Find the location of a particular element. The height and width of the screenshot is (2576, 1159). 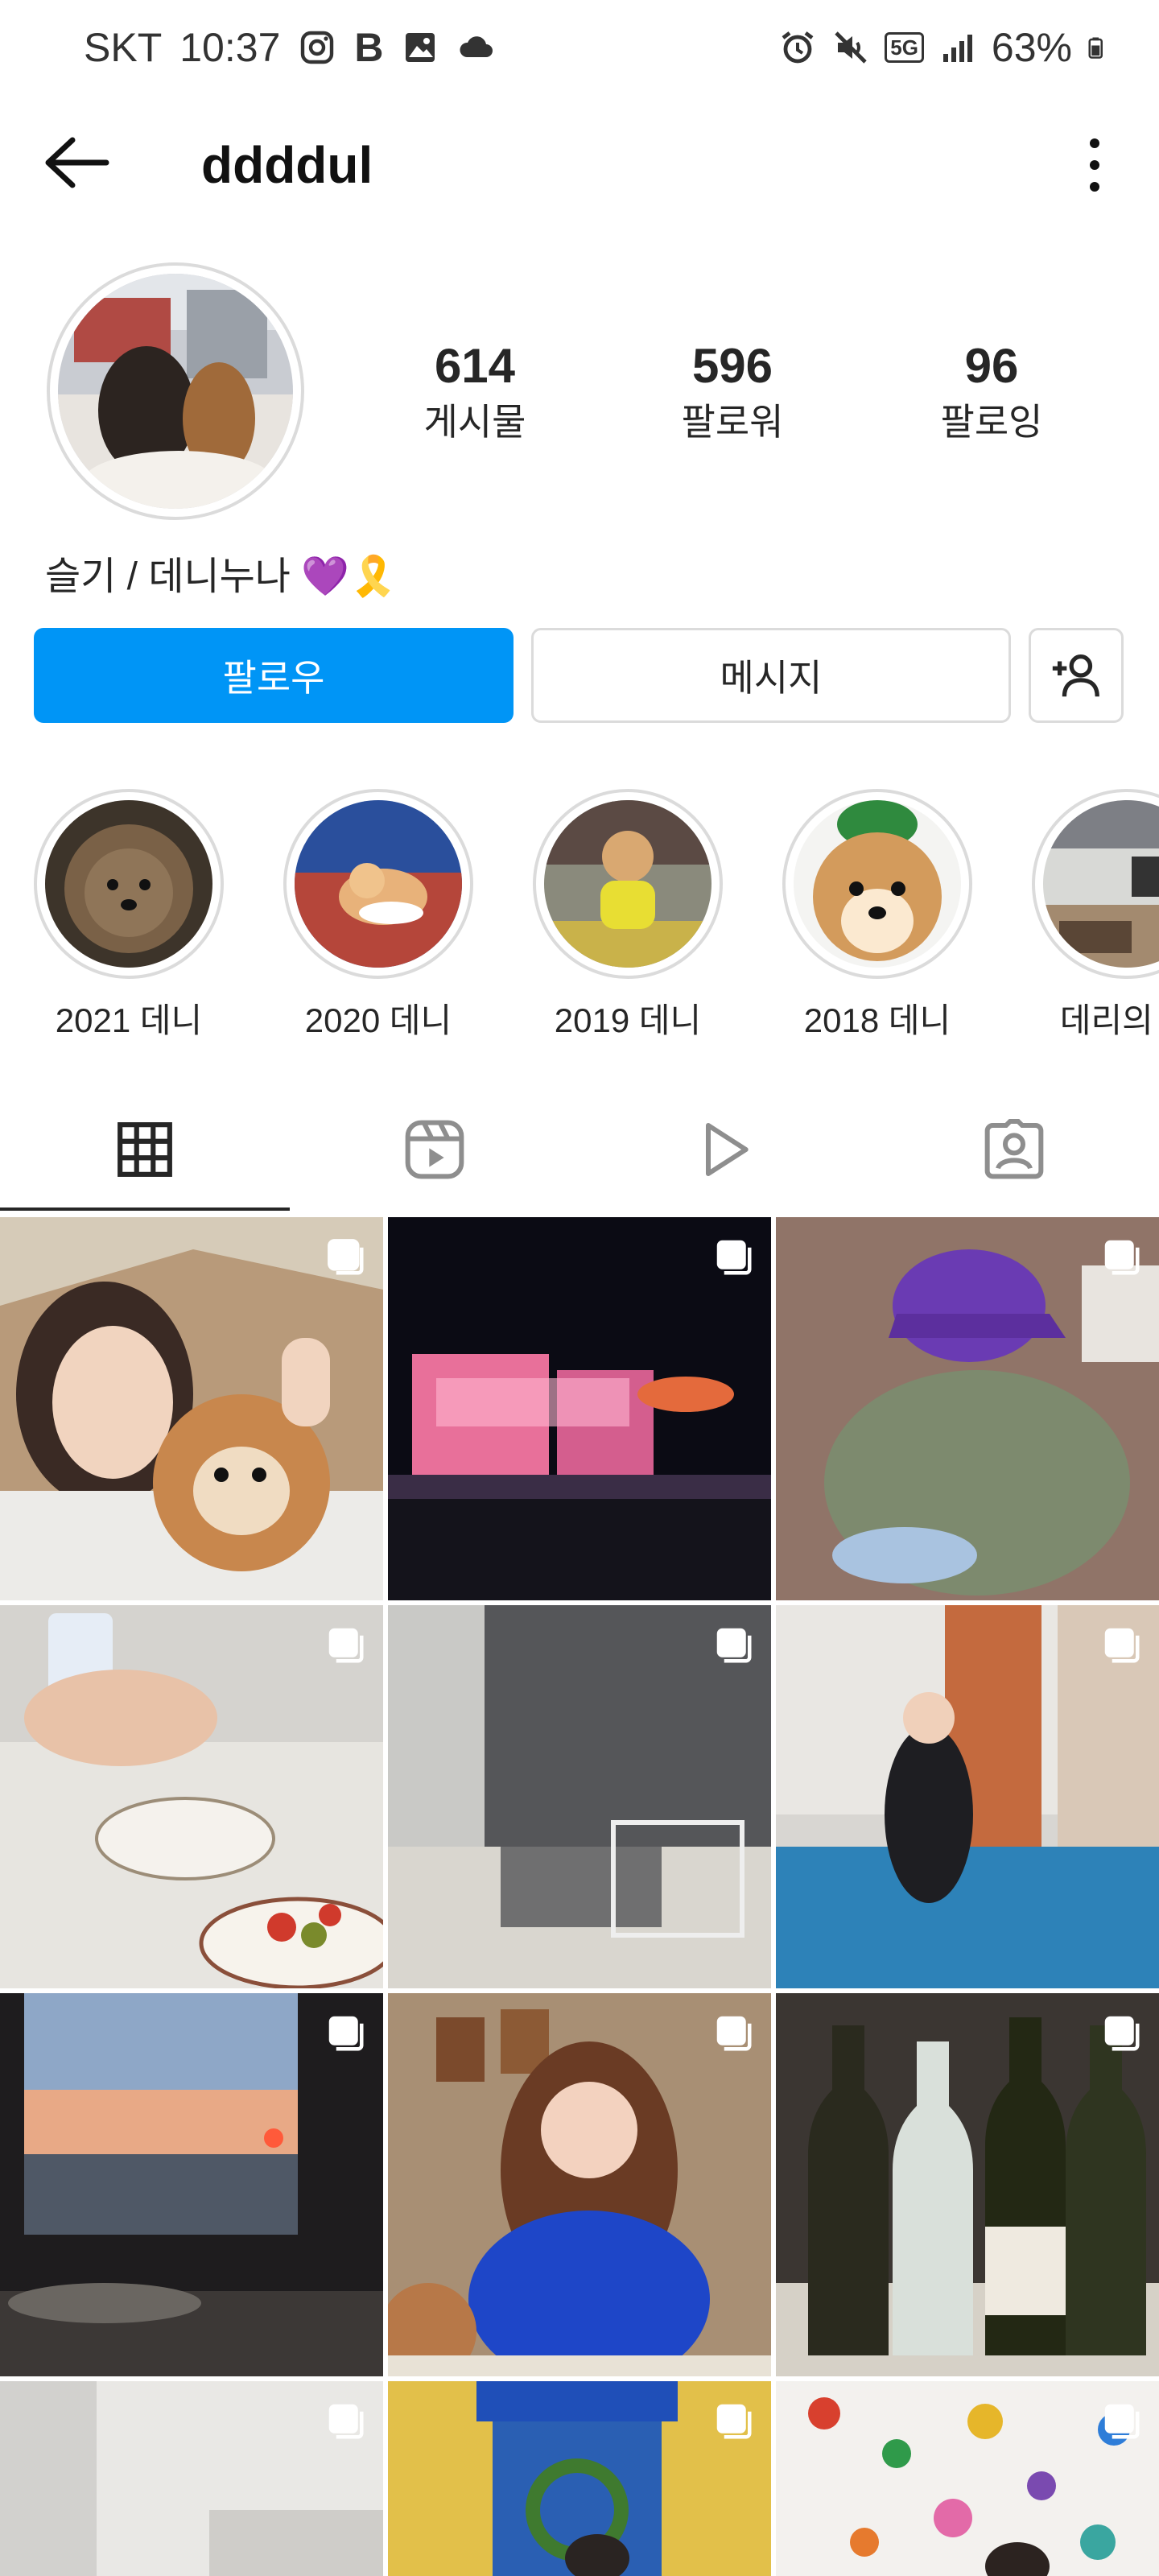

profile-avatar is located at coordinates (175, 391).